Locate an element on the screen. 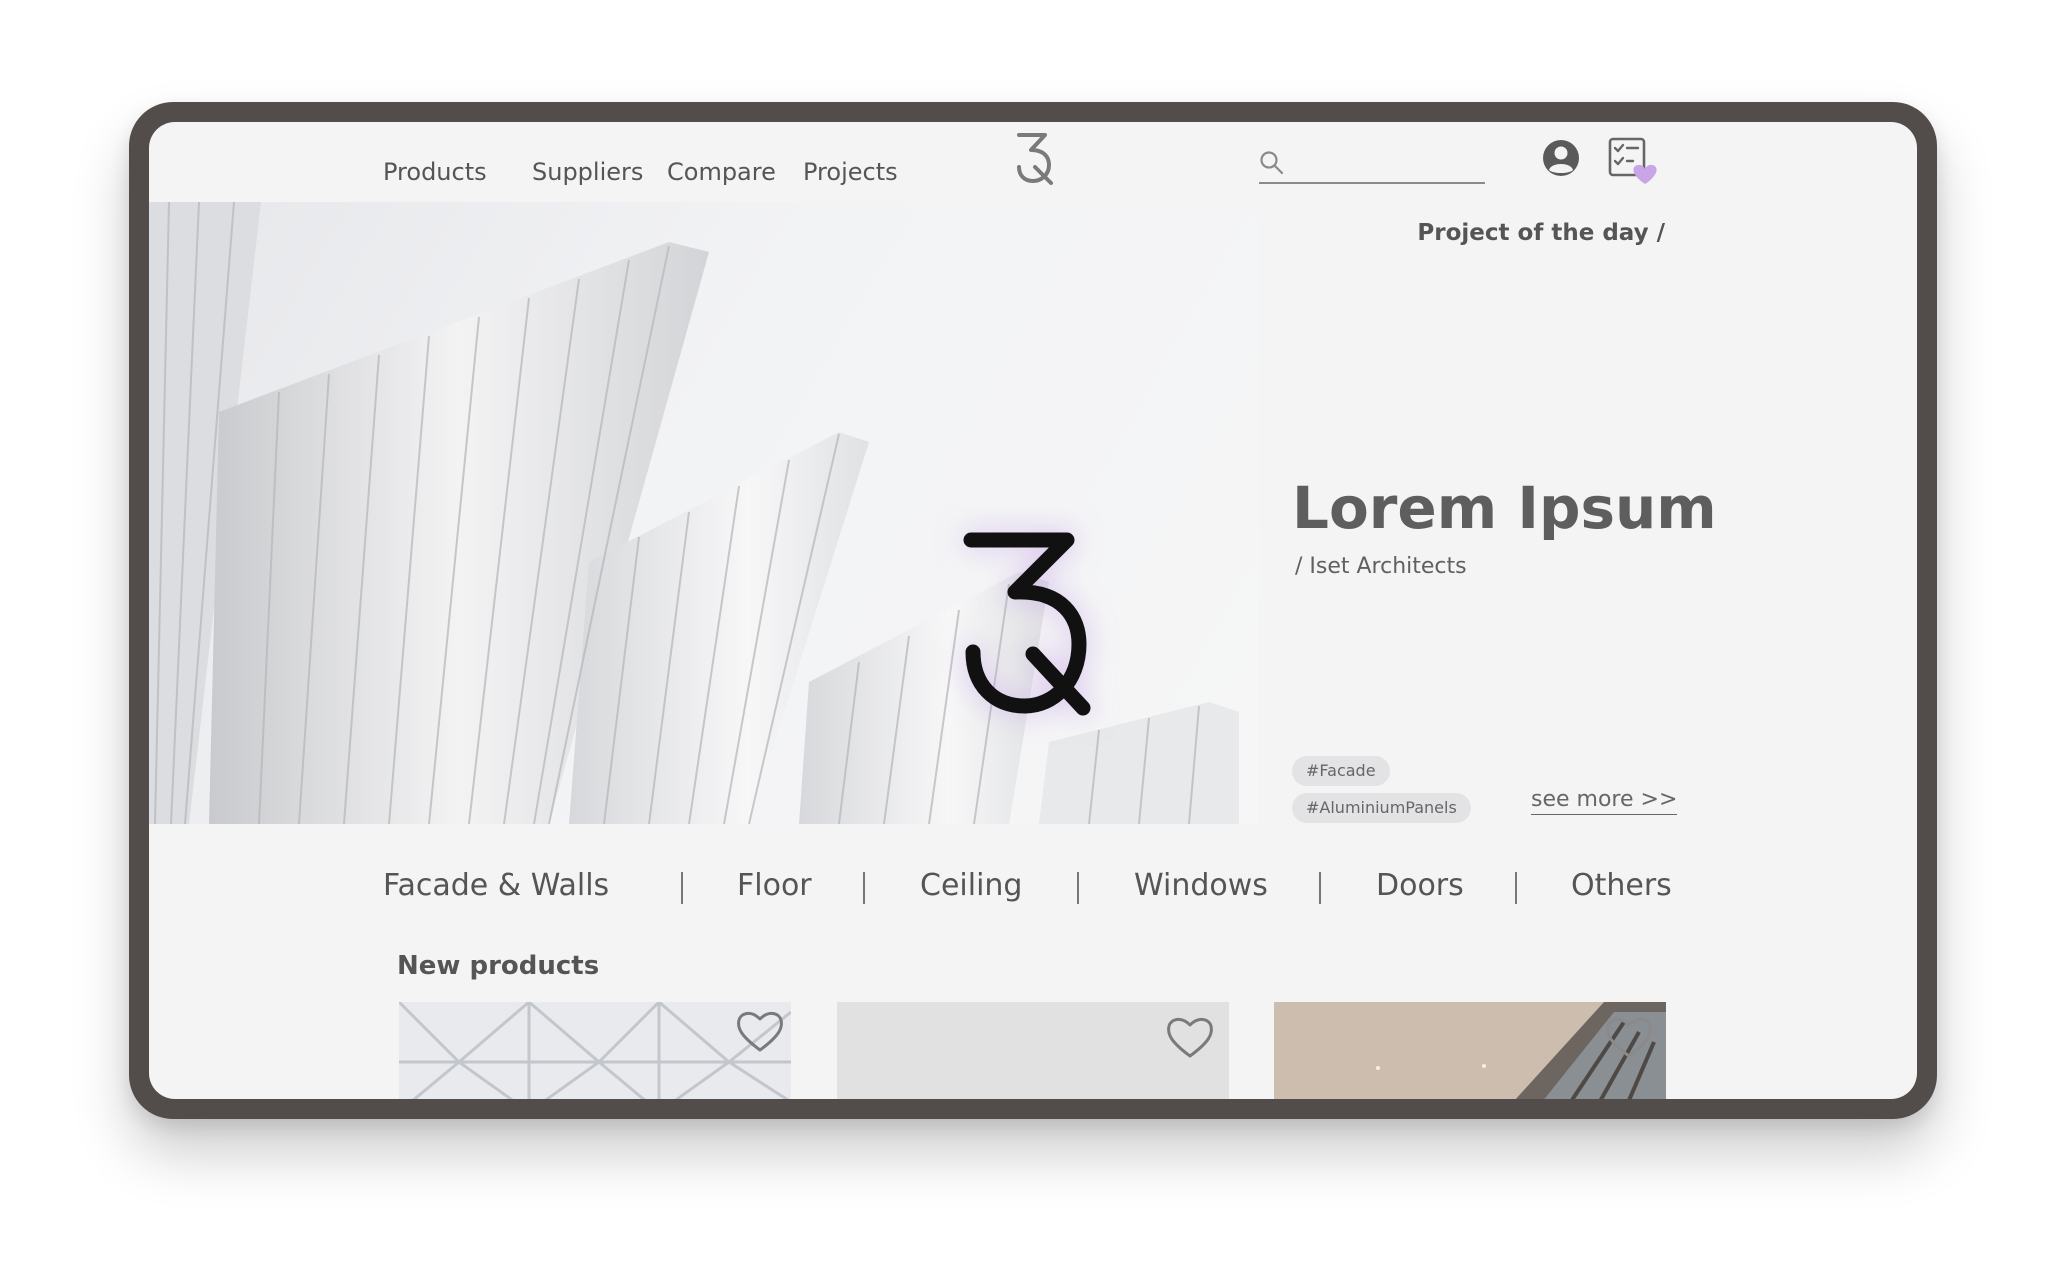  nav-link-compare: Compare is located at coordinates (721, 172).